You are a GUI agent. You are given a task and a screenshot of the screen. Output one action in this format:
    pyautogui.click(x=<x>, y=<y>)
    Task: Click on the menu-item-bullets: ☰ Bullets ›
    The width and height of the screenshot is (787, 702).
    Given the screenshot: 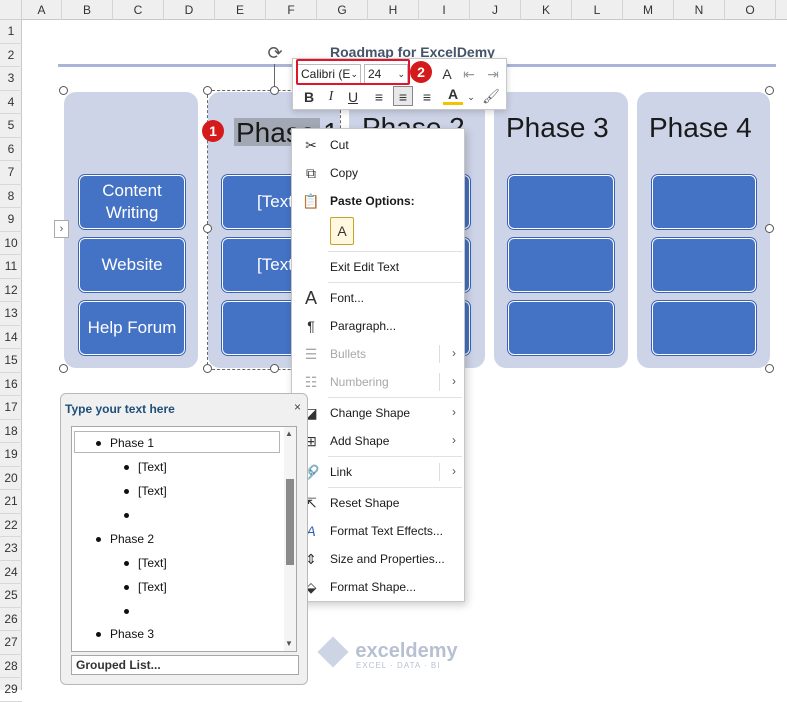 What is the action you would take?
    pyautogui.click(x=378, y=354)
    